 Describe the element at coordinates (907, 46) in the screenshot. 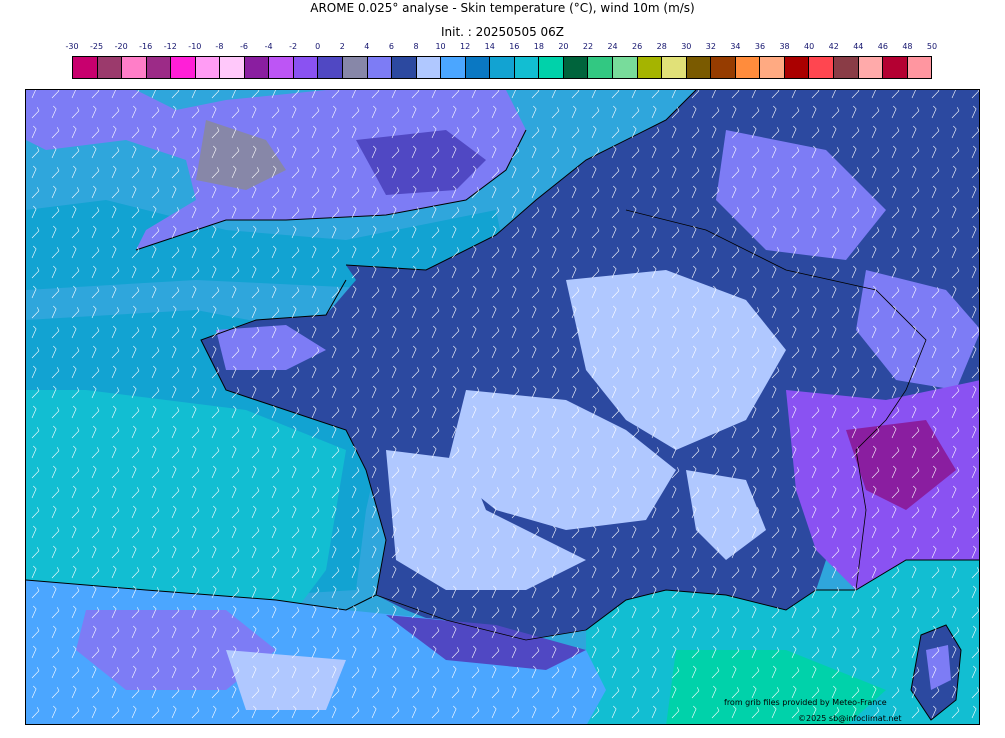

I see `colorbar-tick-label: 48` at that location.